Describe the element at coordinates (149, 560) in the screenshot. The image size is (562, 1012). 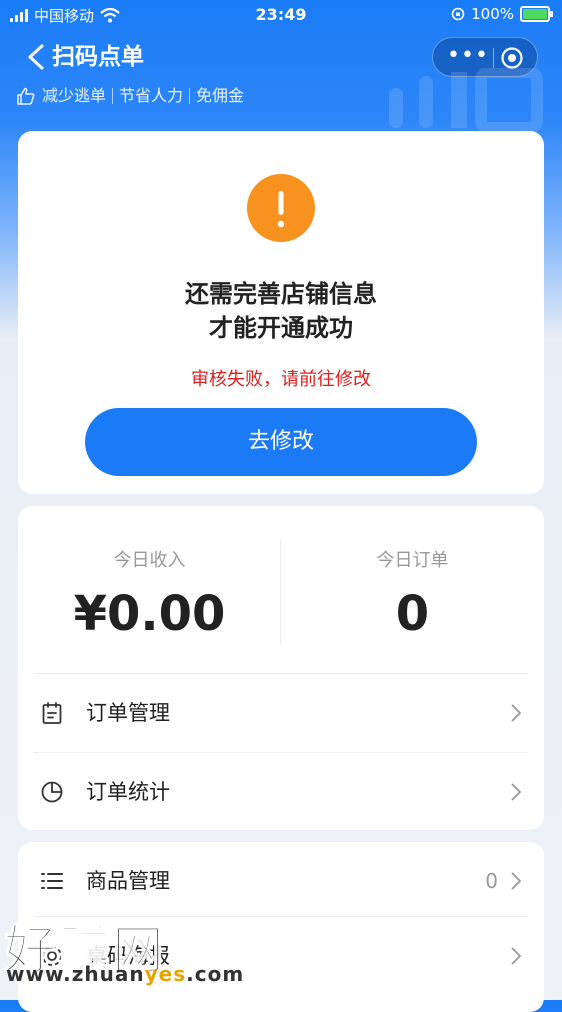
I see `today-income-label: 今日收入` at that location.